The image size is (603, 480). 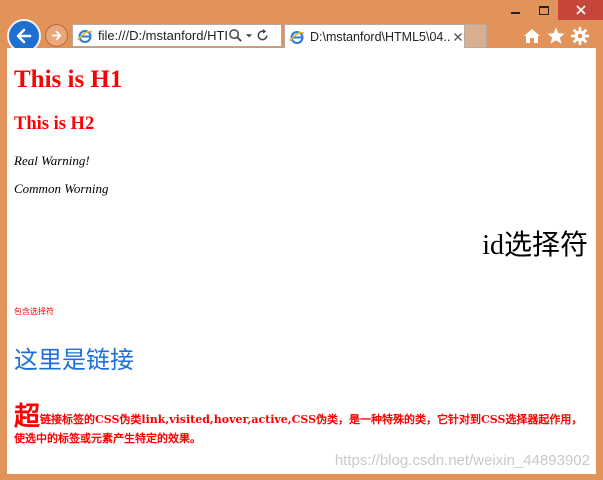 What do you see at coordinates (532, 36) in the screenshot?
I see `home-icon` at bounding box center [532, 36].